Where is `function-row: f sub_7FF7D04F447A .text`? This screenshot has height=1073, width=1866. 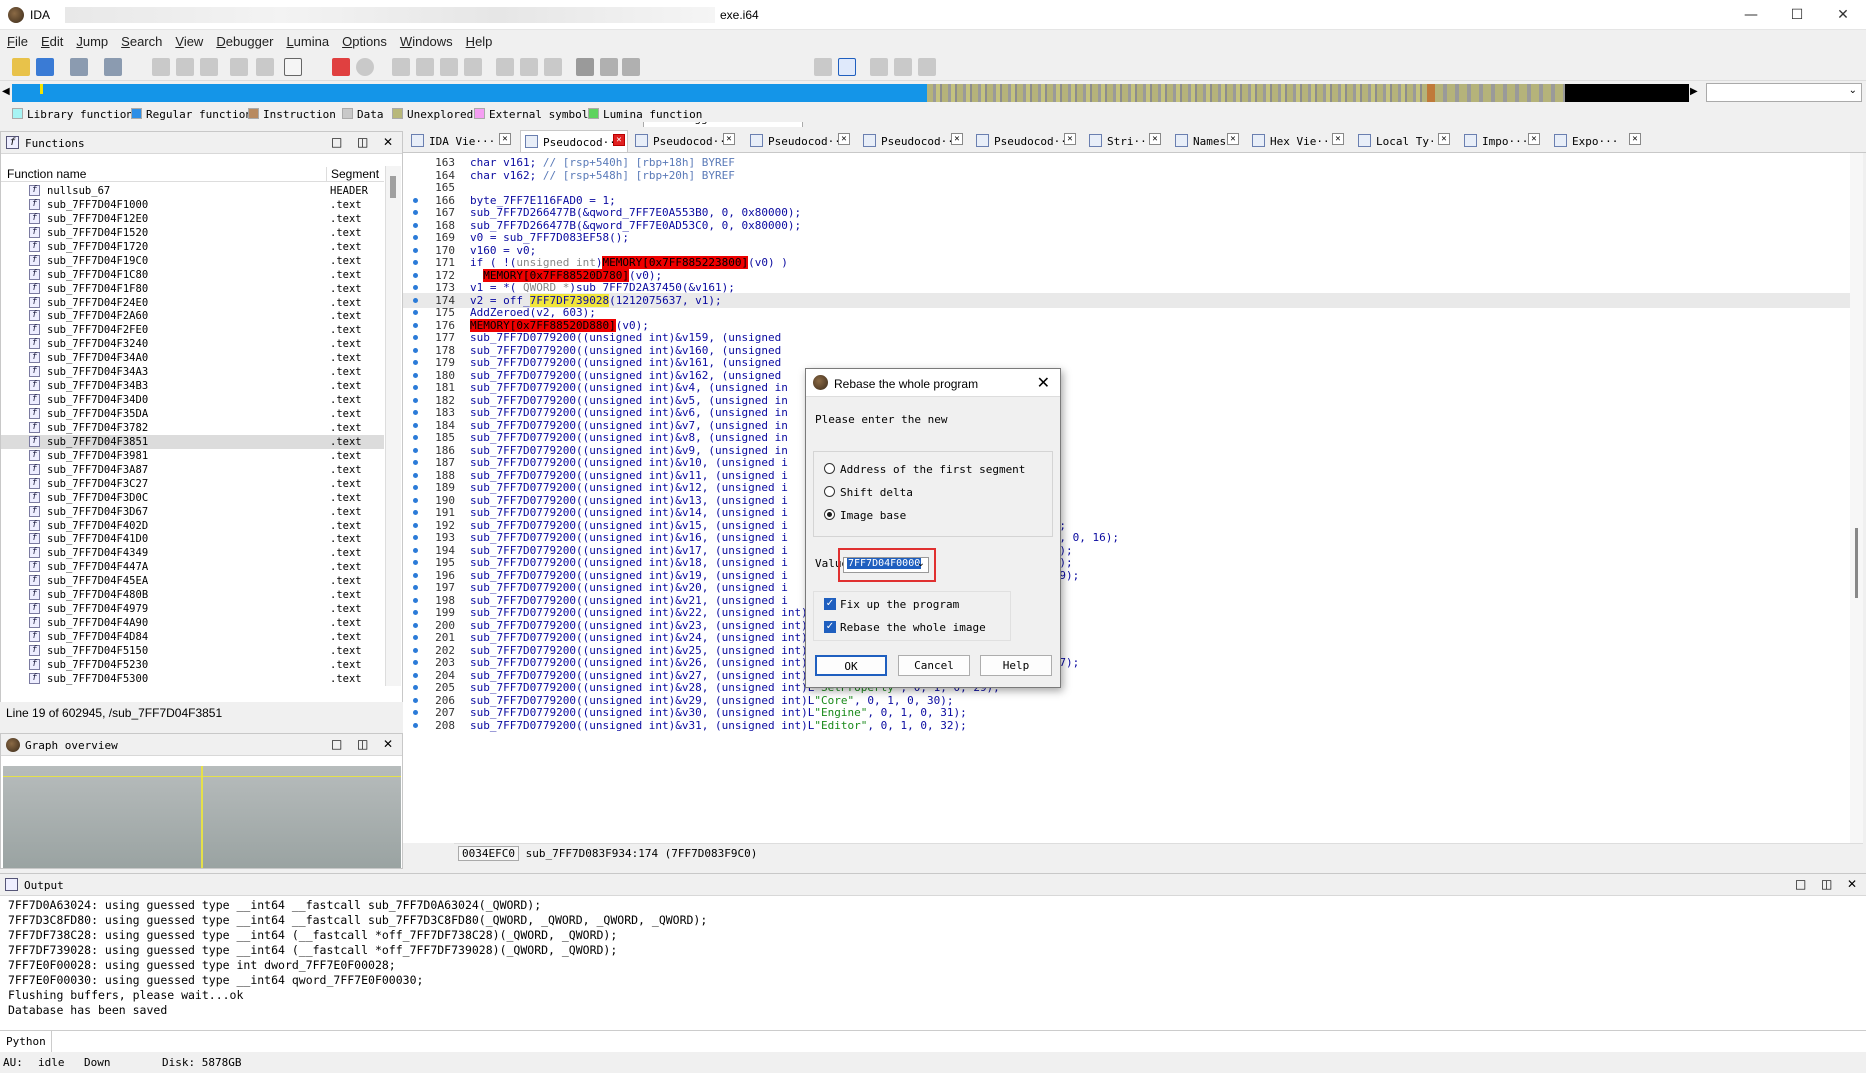
function-row: f sub_7FF7D04F447A .text is located at coordinates (192, 567).